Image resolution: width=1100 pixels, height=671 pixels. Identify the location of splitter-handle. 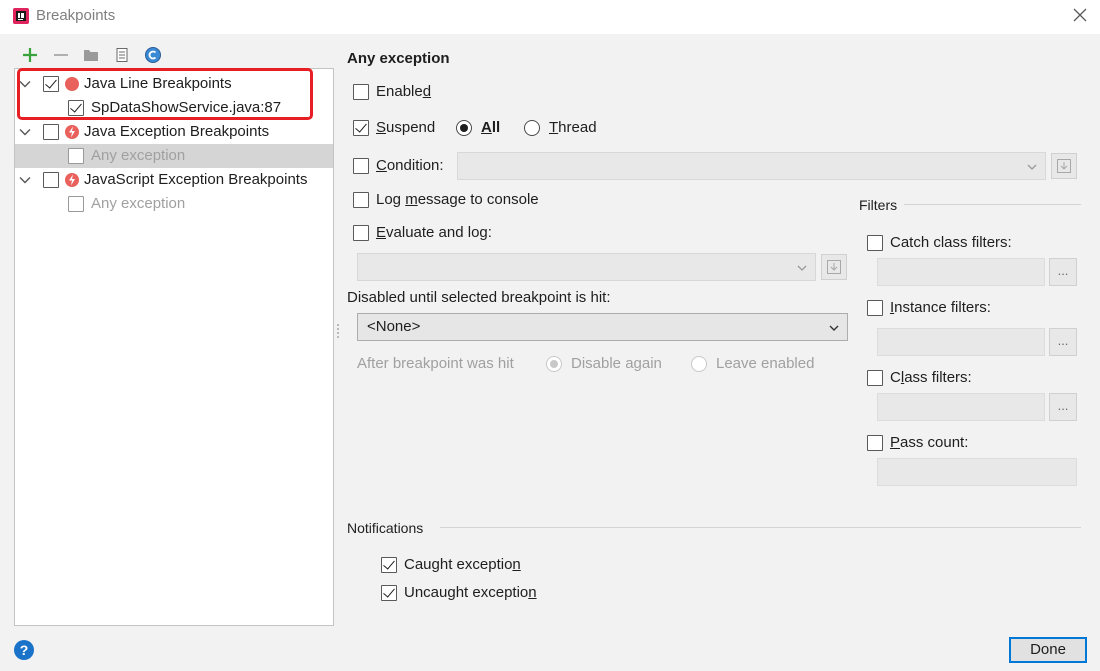
(338, 331).